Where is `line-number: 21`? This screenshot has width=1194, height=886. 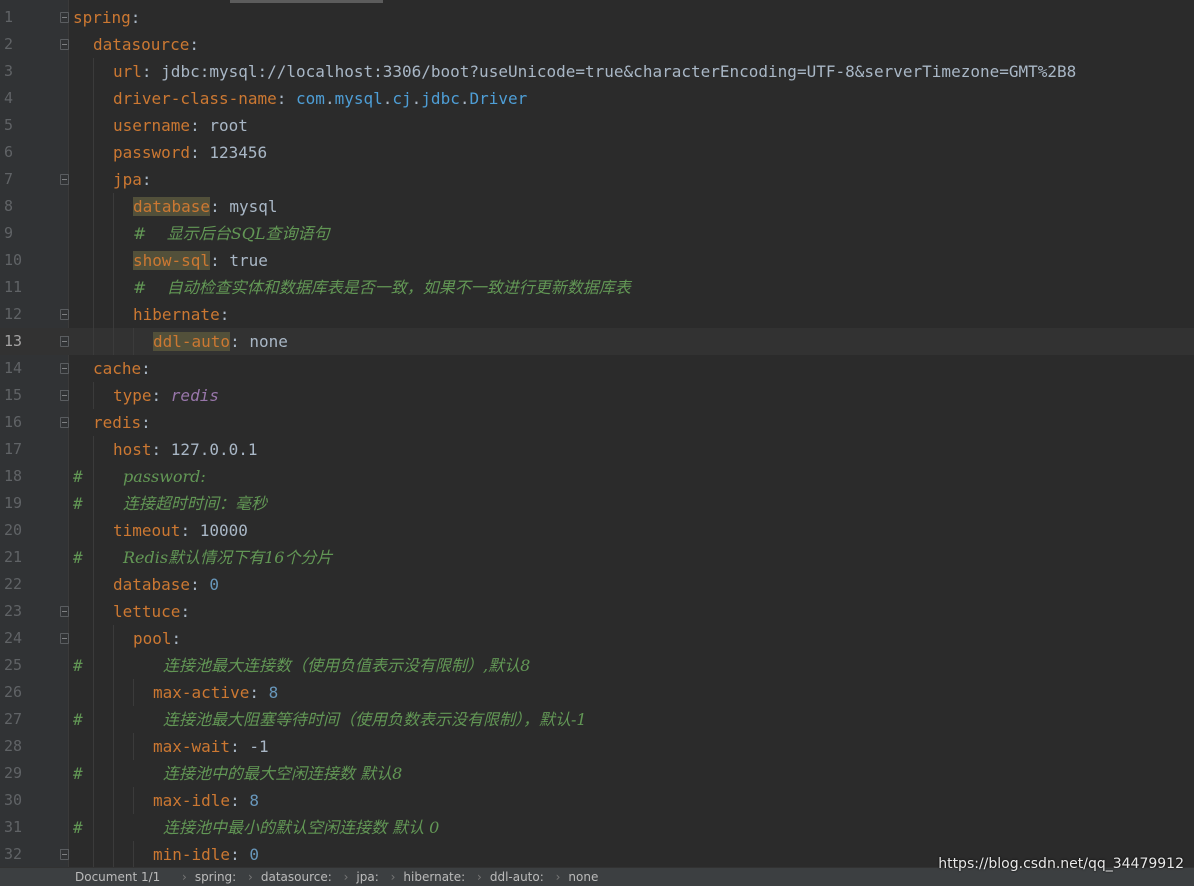 line-number: 21 is located at coordinates (13, 557).